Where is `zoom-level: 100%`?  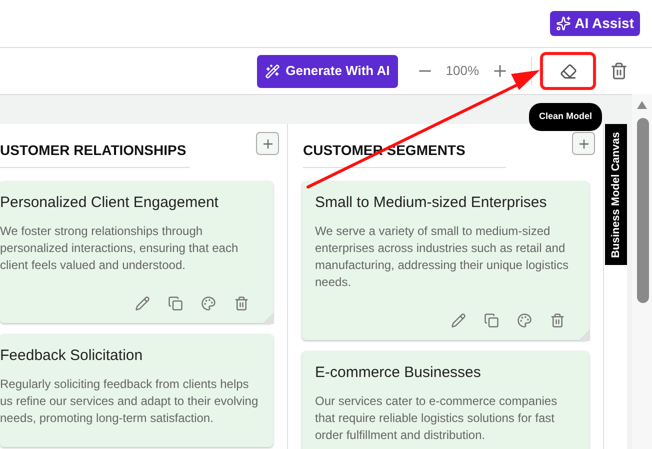
zoom-level: 100% is located at coordinates (462, 71).